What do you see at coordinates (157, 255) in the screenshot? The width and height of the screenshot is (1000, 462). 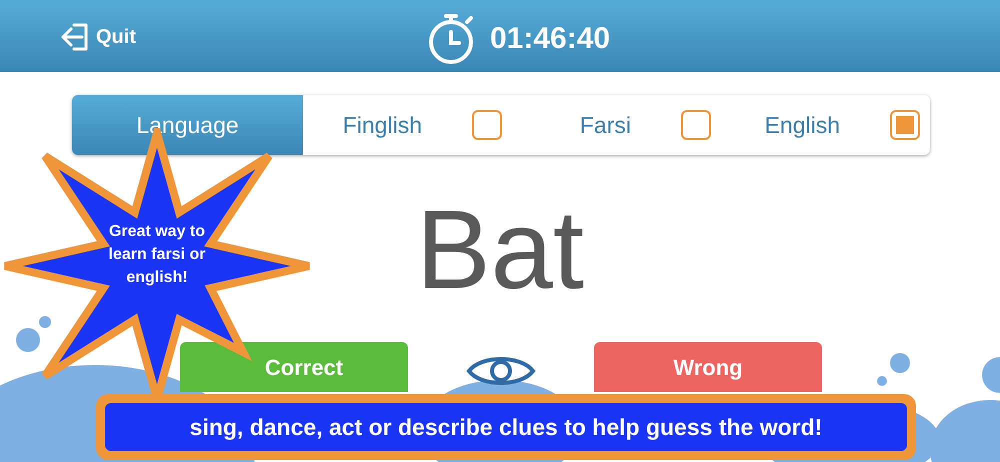 I see `star-text: Great way to learn farsi or english!` at bounding box center [157, 255].